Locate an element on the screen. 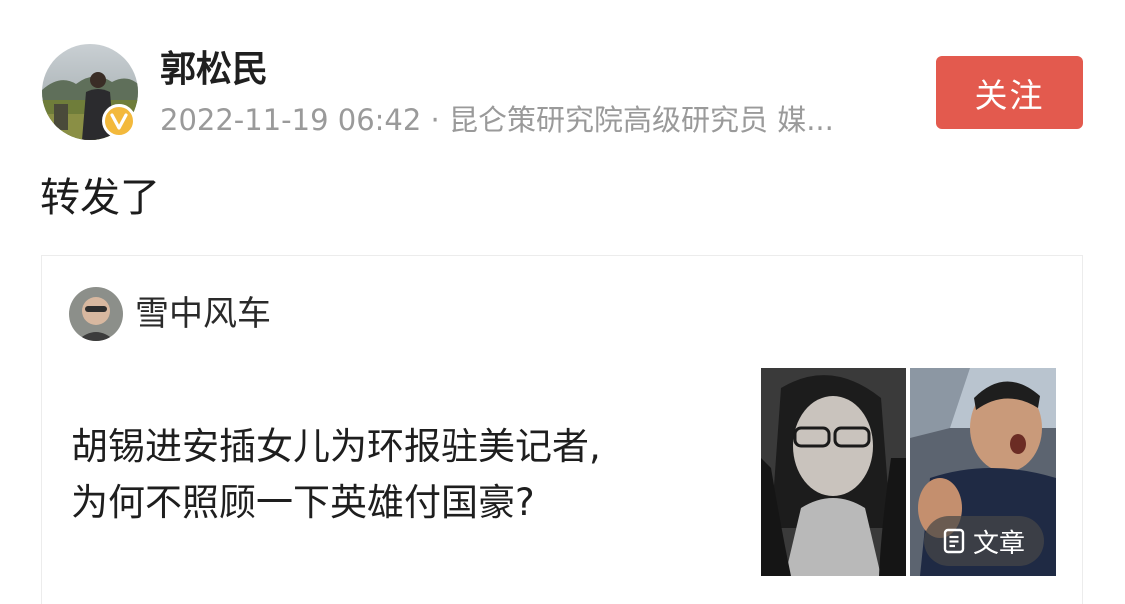 The image size is (1125, 604). quoted-author-name: 雪中风车 is located at coordinates (203, 314).